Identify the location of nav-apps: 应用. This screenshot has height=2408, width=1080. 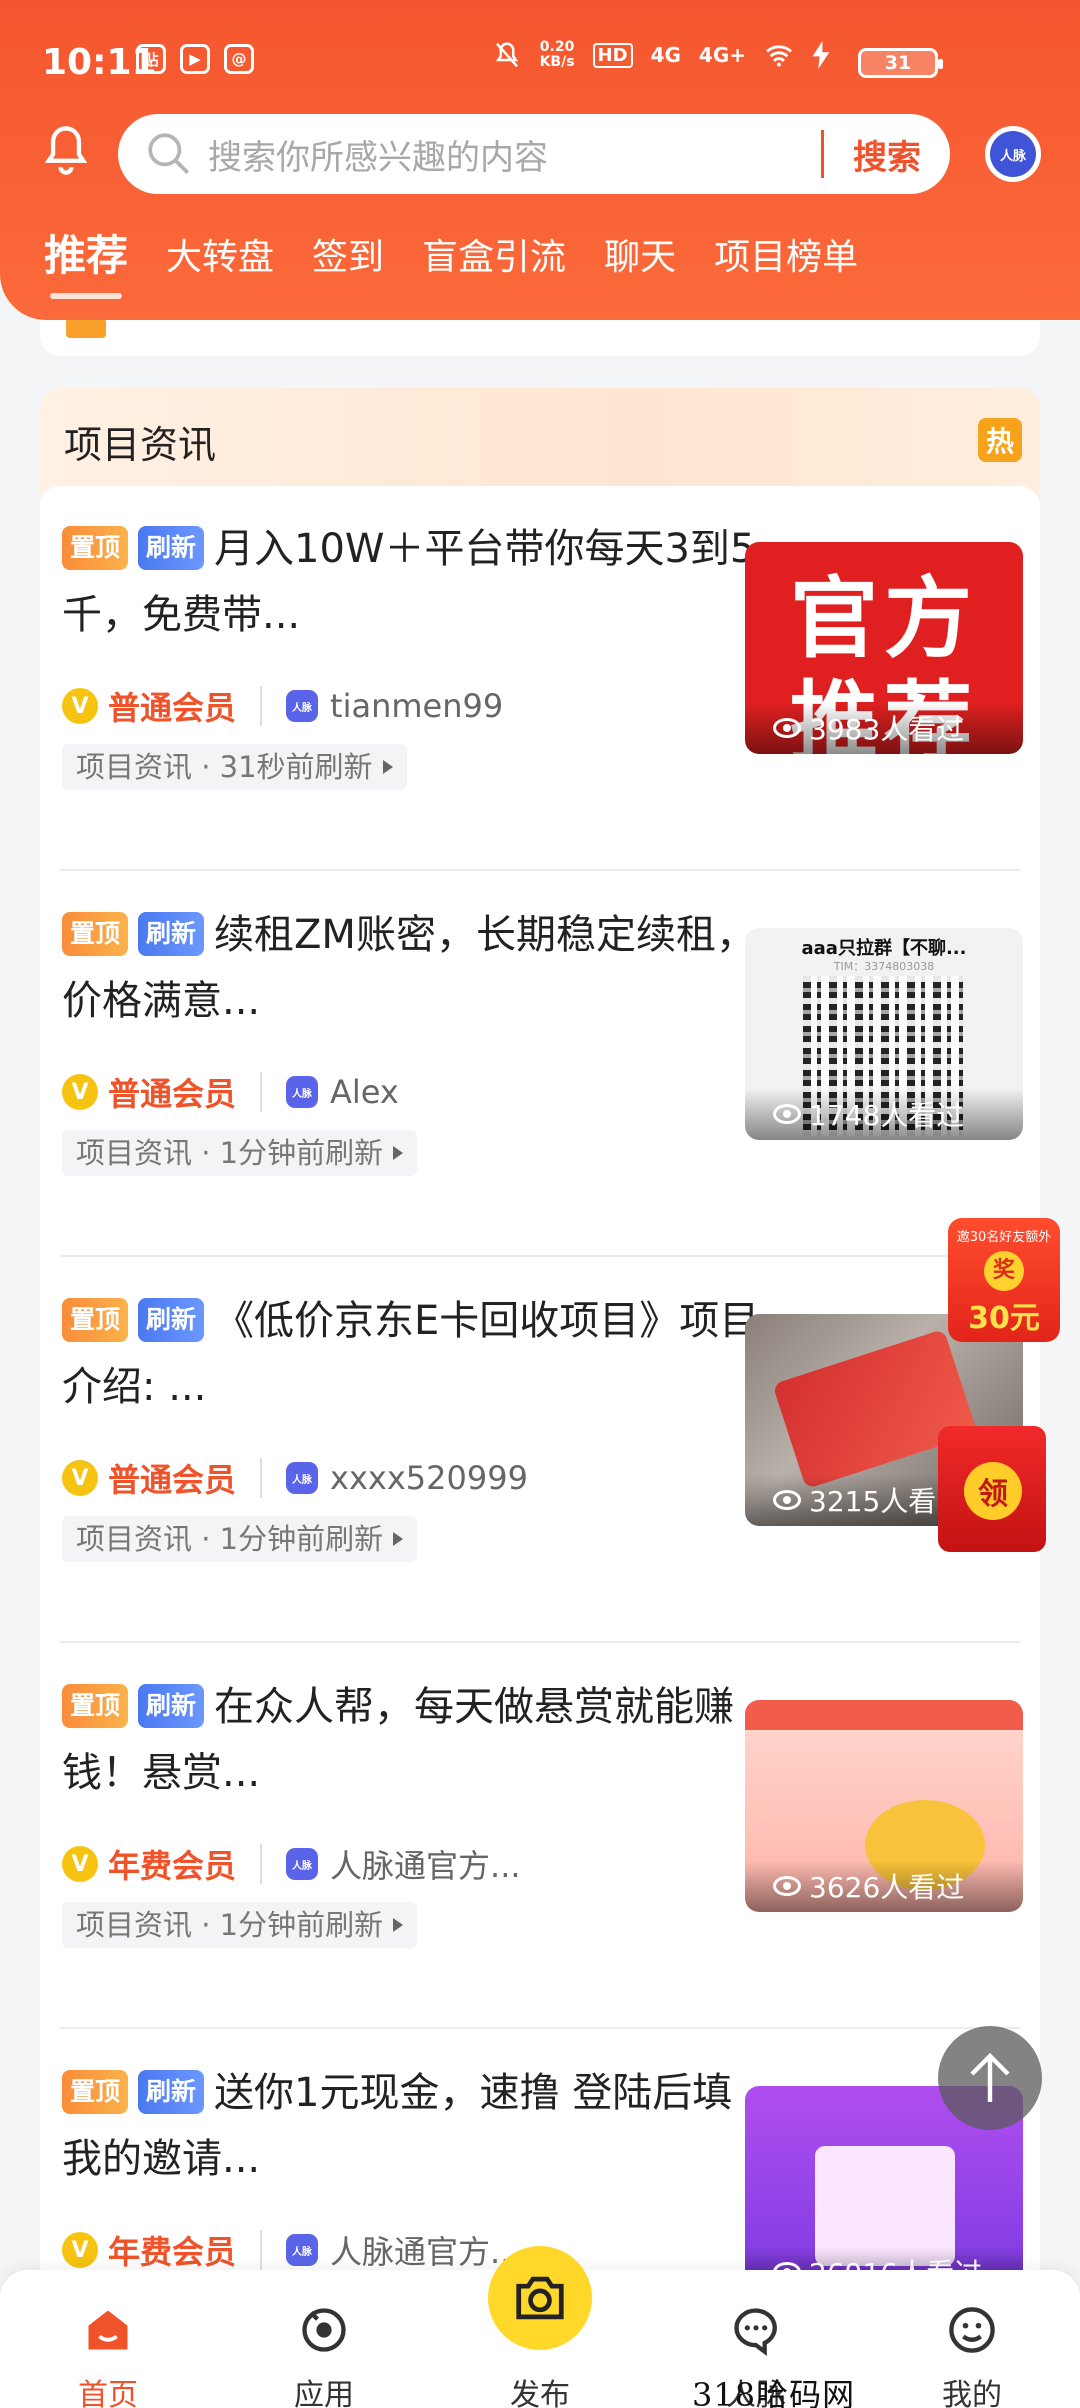
(324, 2339).